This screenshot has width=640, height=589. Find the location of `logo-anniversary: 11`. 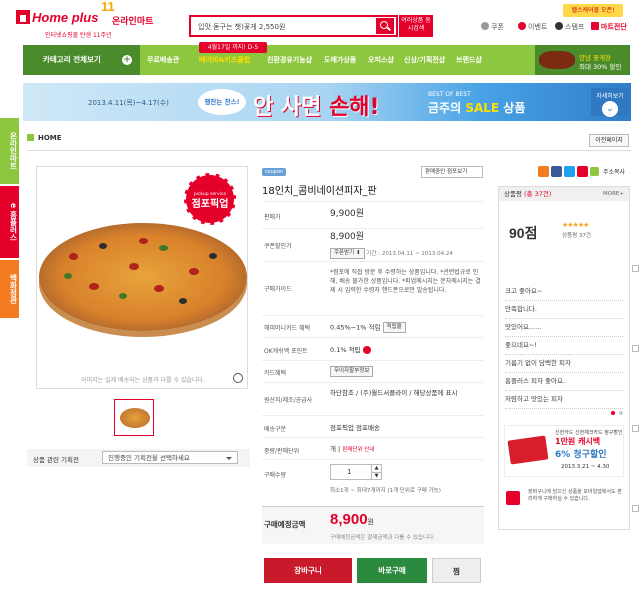

logo-anniversary: 11 is located at coordinates (108, 7).